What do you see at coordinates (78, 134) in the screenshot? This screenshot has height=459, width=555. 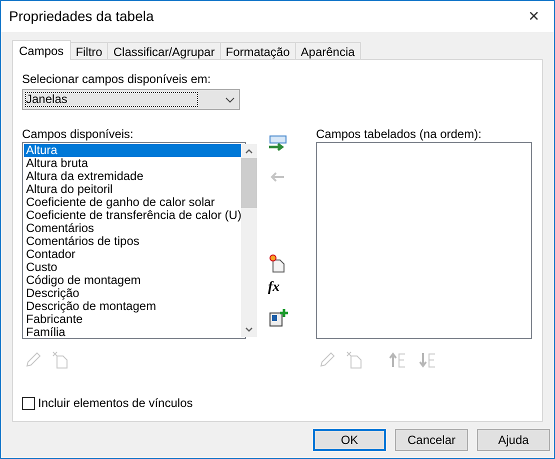 I see `available-fields-label: Campos disponíveis:` at bounding box center [78, 134].